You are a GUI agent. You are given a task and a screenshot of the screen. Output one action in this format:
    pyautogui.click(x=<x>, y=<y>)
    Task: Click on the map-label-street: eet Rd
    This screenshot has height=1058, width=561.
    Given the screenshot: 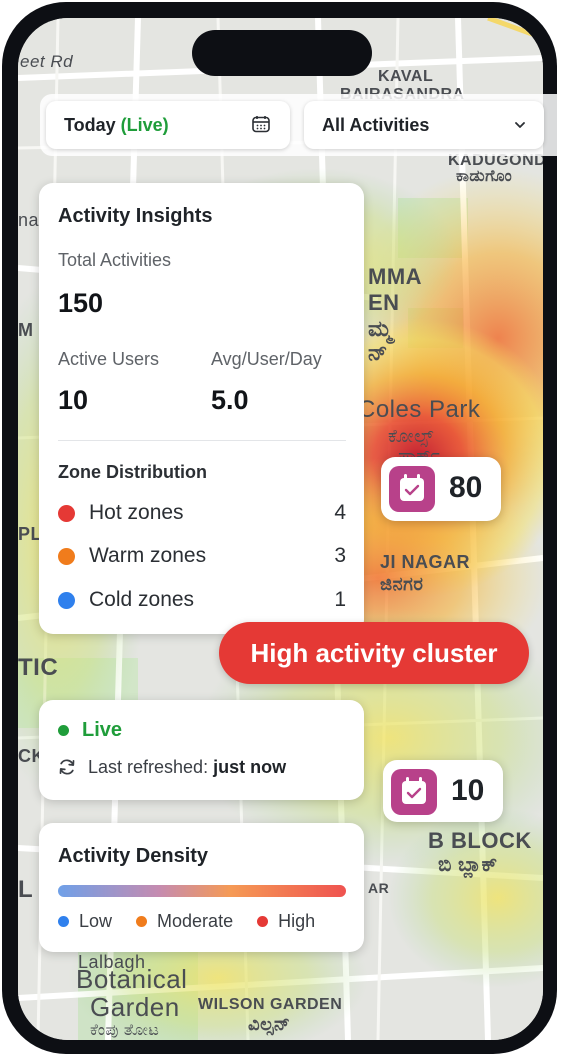 What is the action you would take?
    pyautogui.click(x=47, y=61)
    